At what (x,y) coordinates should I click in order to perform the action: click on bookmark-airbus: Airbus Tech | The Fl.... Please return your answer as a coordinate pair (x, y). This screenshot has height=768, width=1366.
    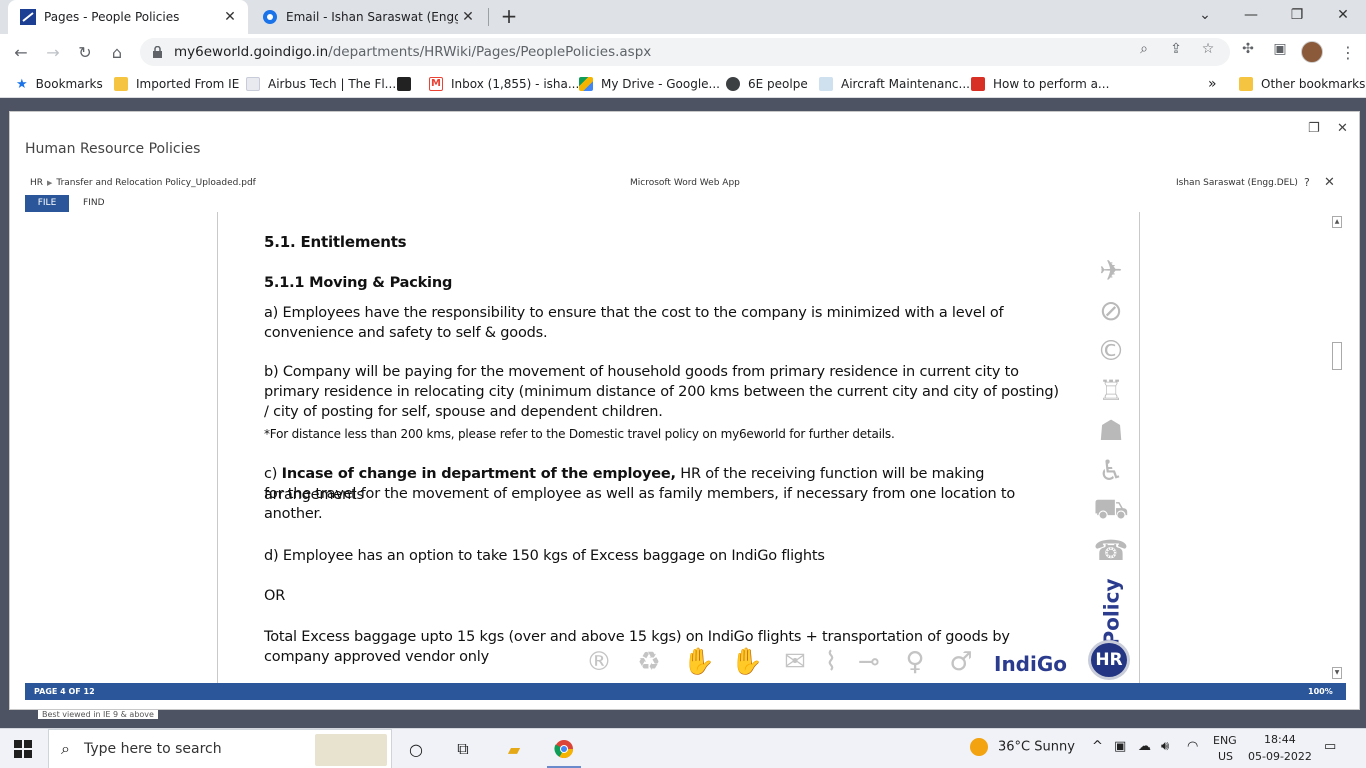
    Looking at the image, I should click on (321, 84).